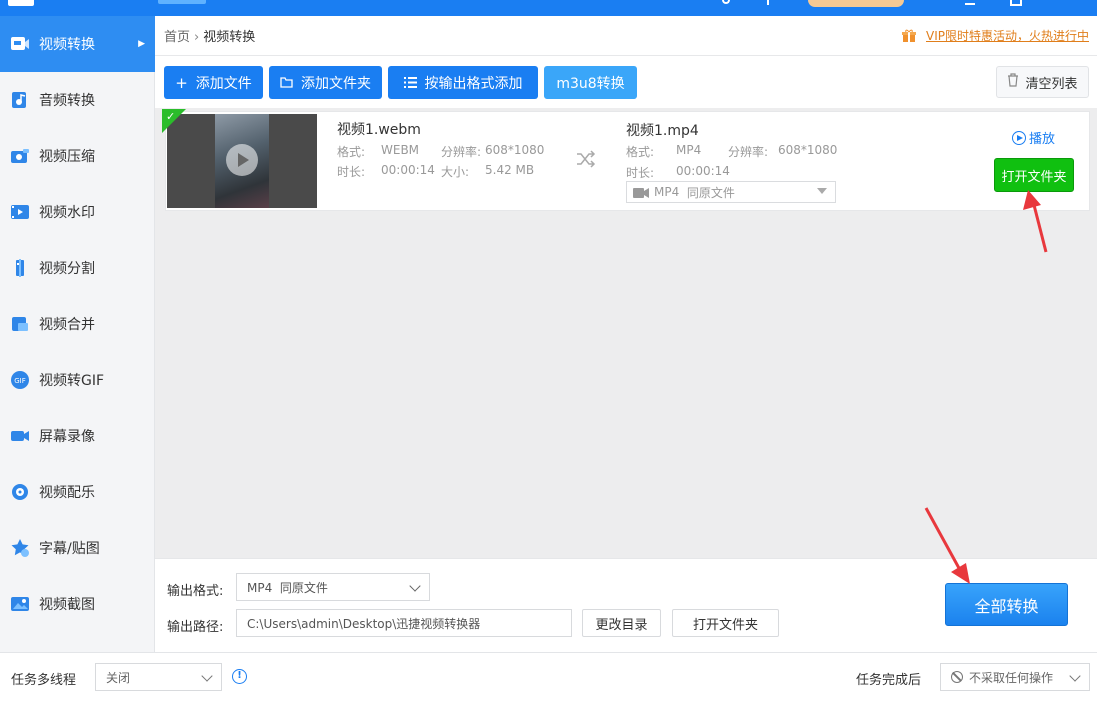 The image size is (1097, 701). Describe the element at coordinates (351, 152) in the screenshot. I see `source-format-label: 格式:` at that location.